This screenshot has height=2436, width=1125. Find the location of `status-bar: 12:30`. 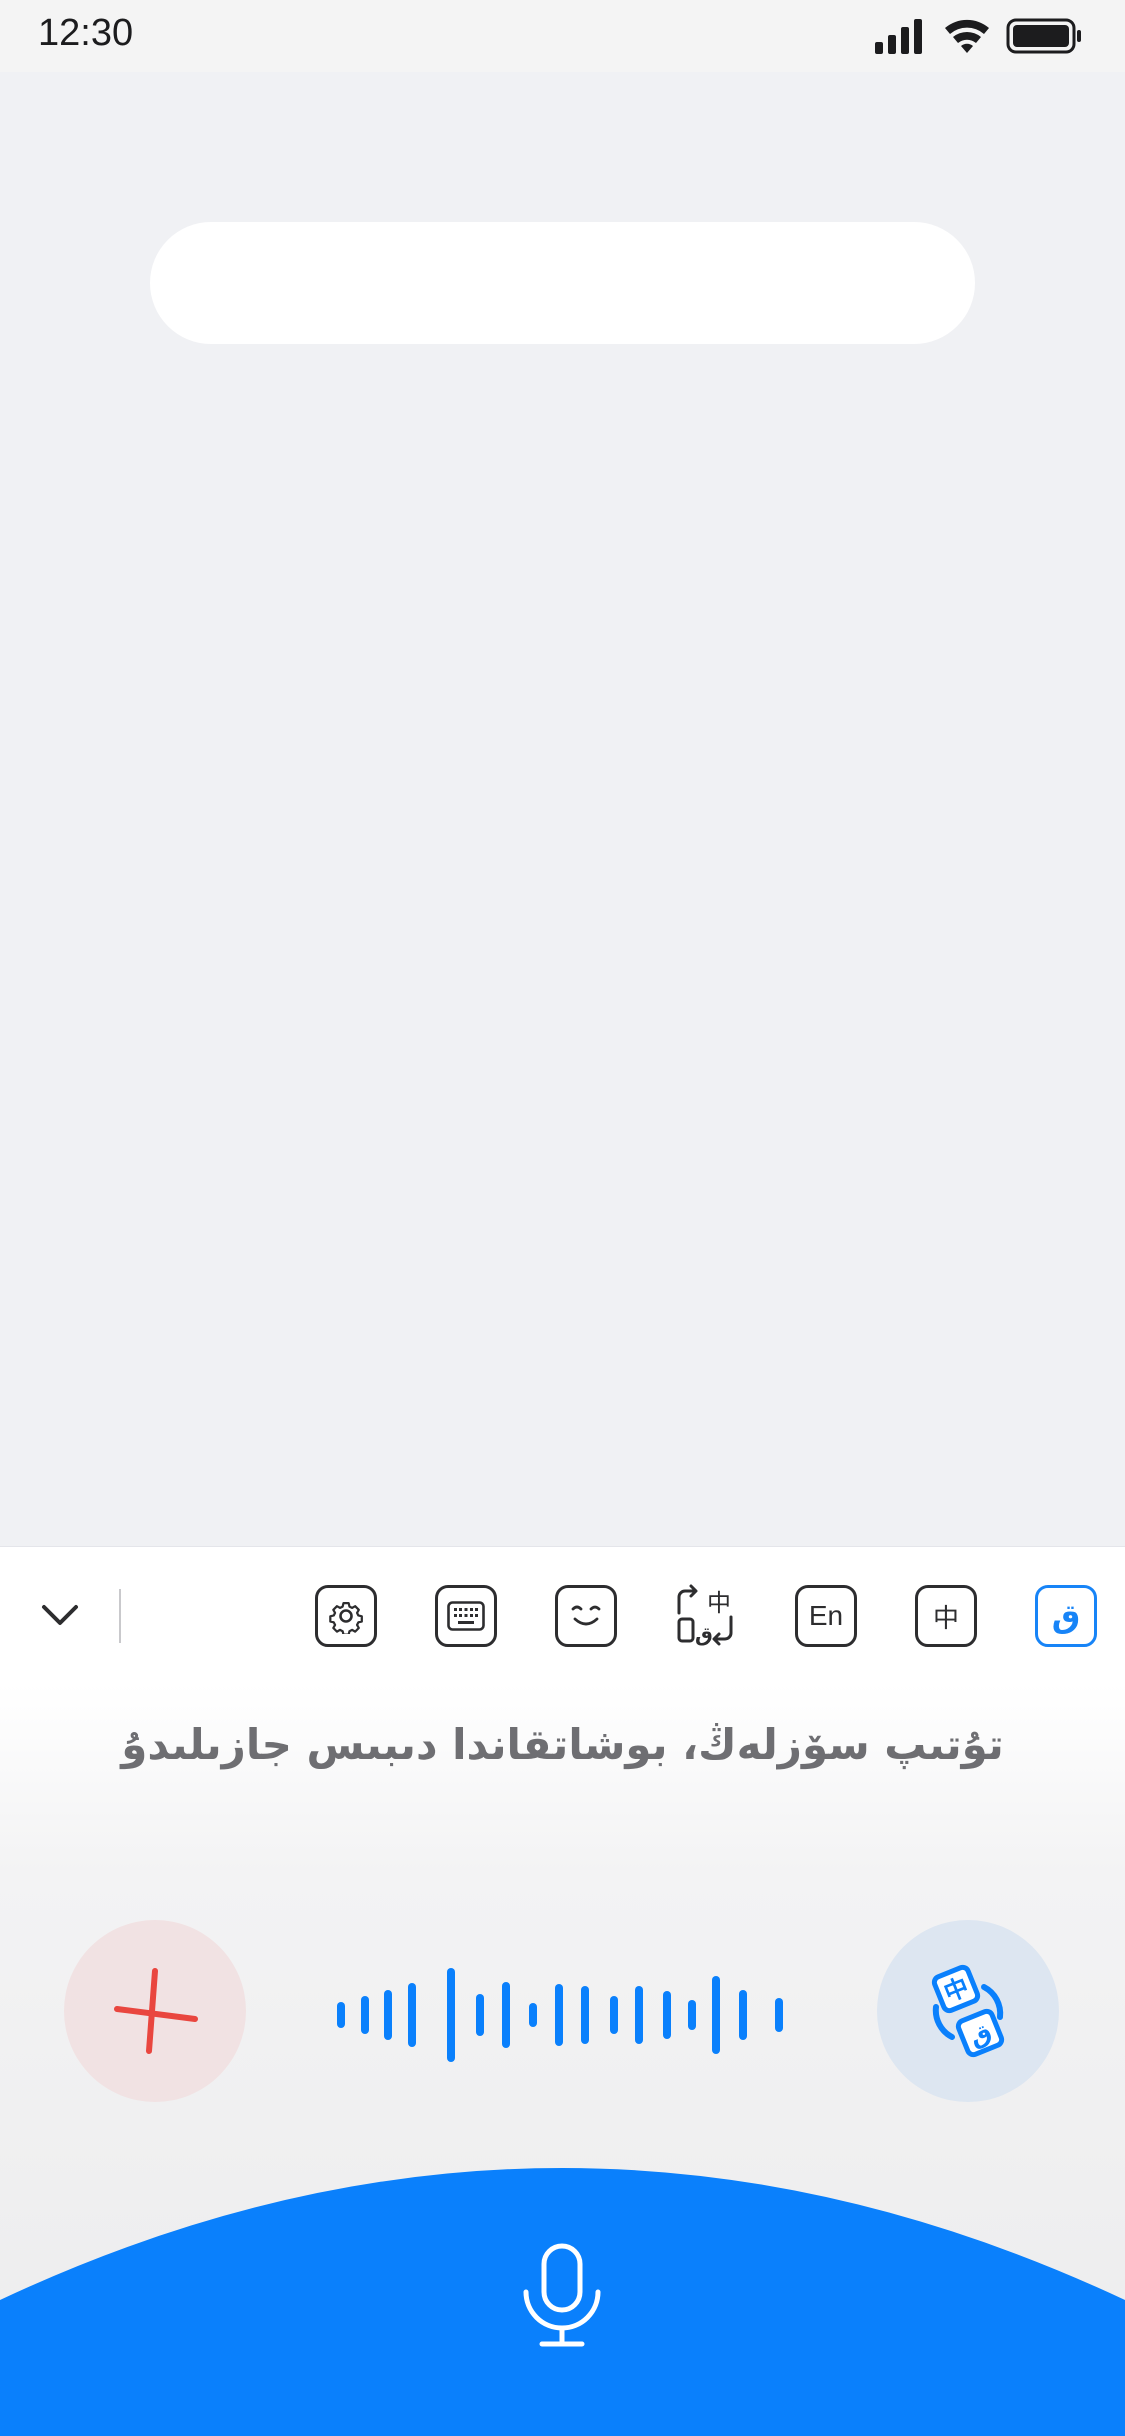

status-bar: 12:30 is located at coordinates (562, 36).